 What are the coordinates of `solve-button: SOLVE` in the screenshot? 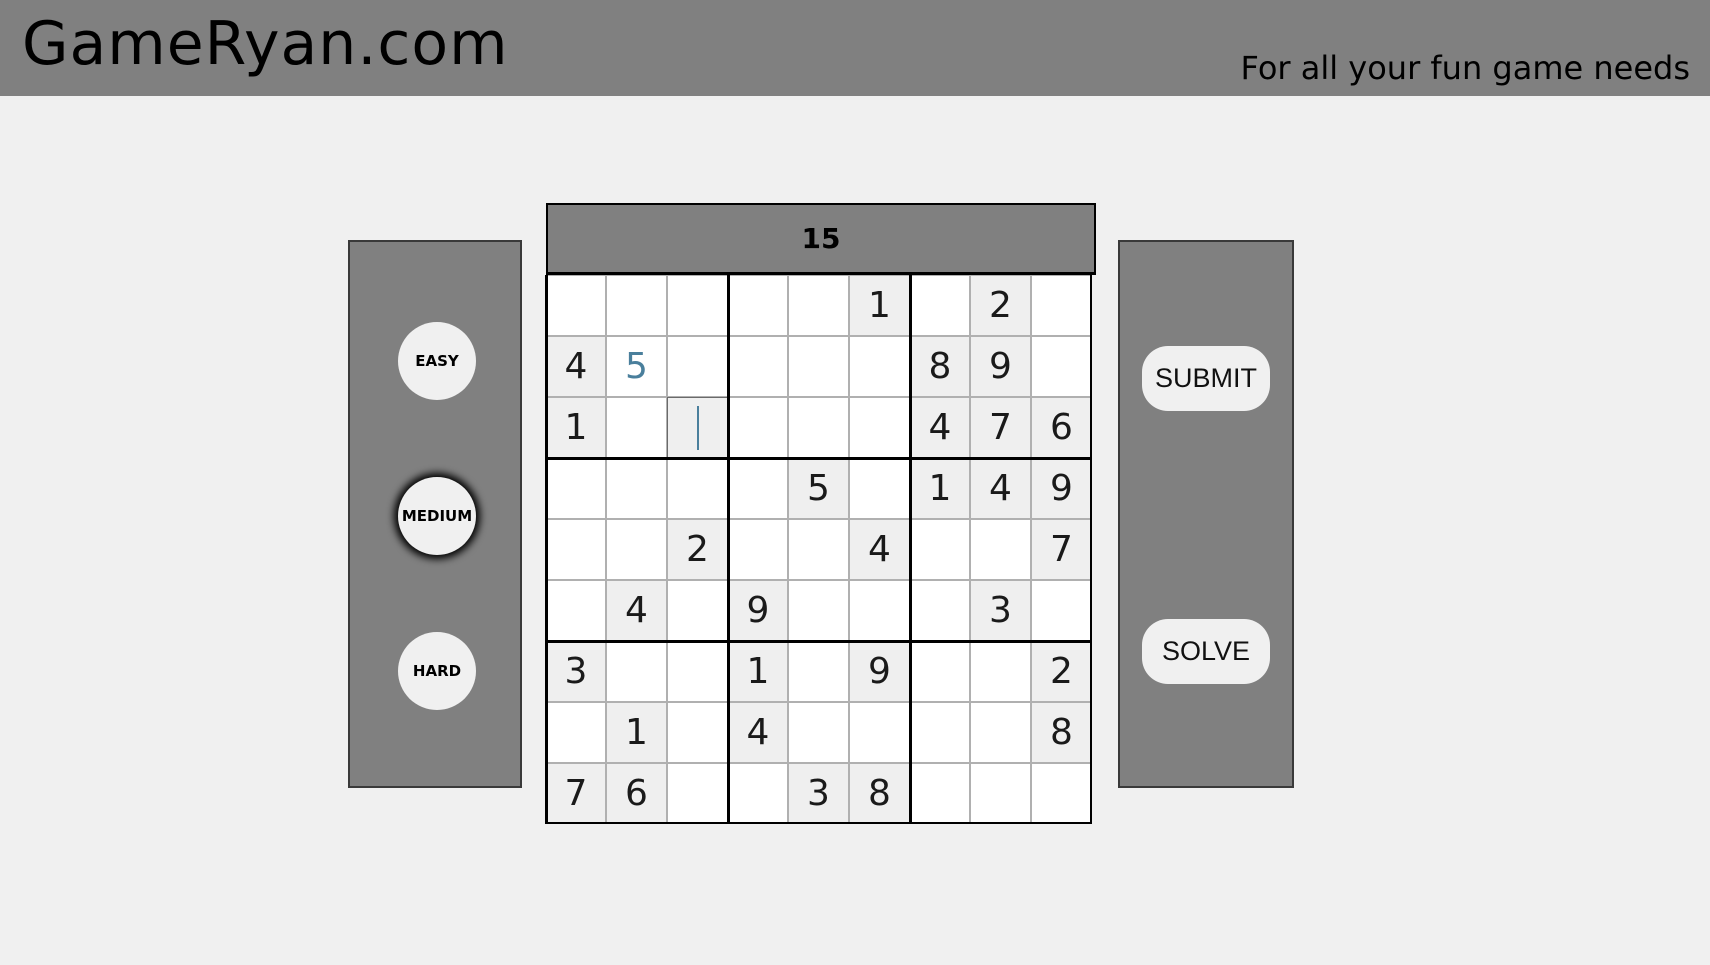 It's located at (1206, 651).